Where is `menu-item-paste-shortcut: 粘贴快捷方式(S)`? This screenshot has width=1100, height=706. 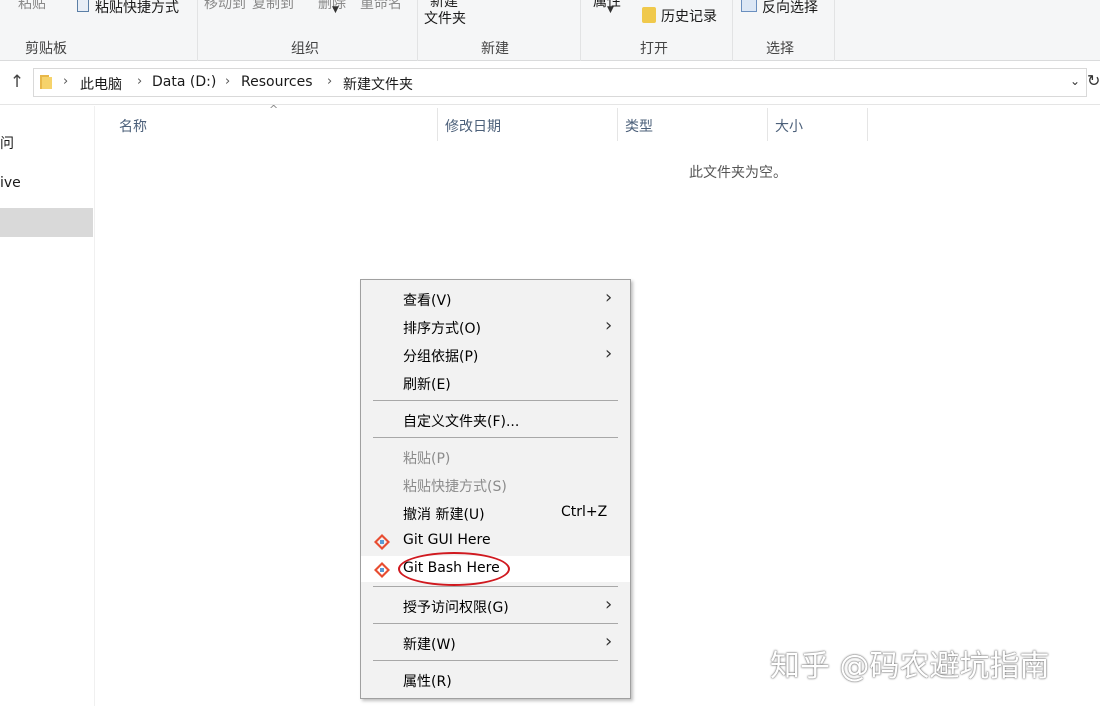
menu-item-paste-shortcut: 粘贴快捷方式(S) is located at coordinates (495, 485).